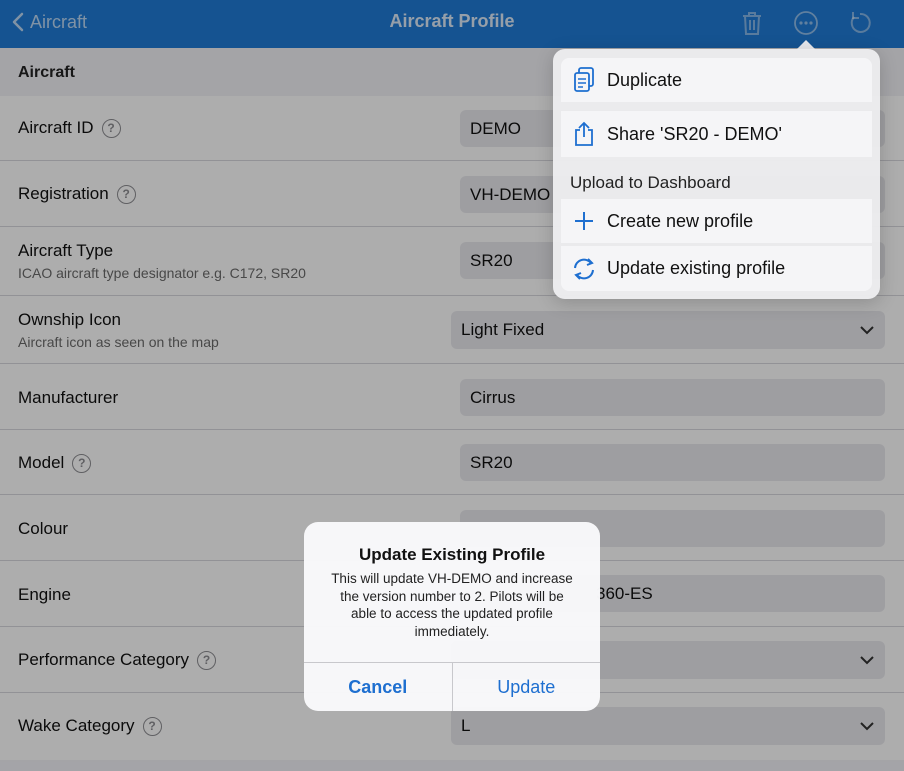 The width and height of the screenshot is (904, 771). What do you see at coordinates (452, 554) in the screenshot?
I see `alert-title: Update Existing Profile` at bounding box center [452, 554].